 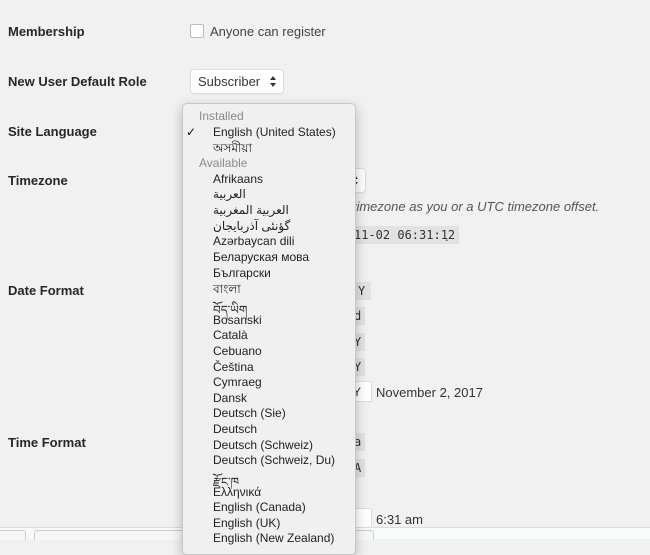 What do you see at coordinates (229, 81) in the screenshot?
I see `default-role-value: Subscriber` at bounding box center [229, 81].